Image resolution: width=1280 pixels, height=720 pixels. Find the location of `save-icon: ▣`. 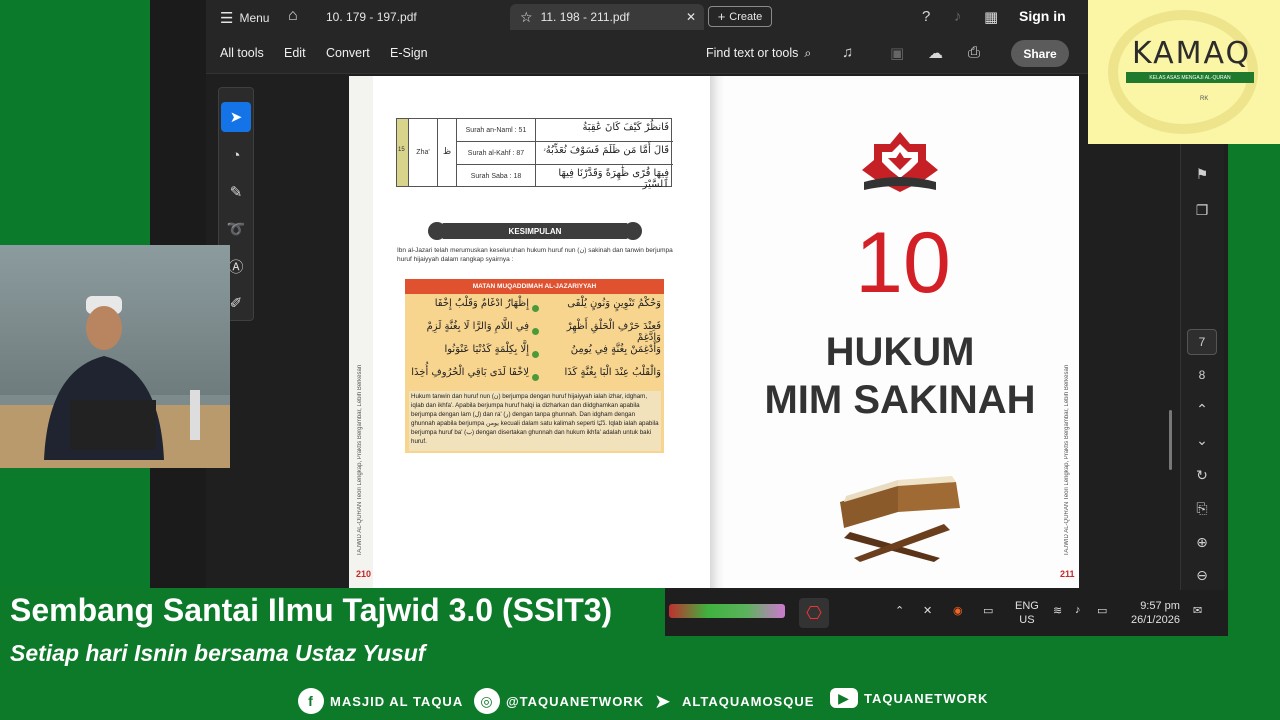

save-icon: ▣ is located at coordinates (897, 53).